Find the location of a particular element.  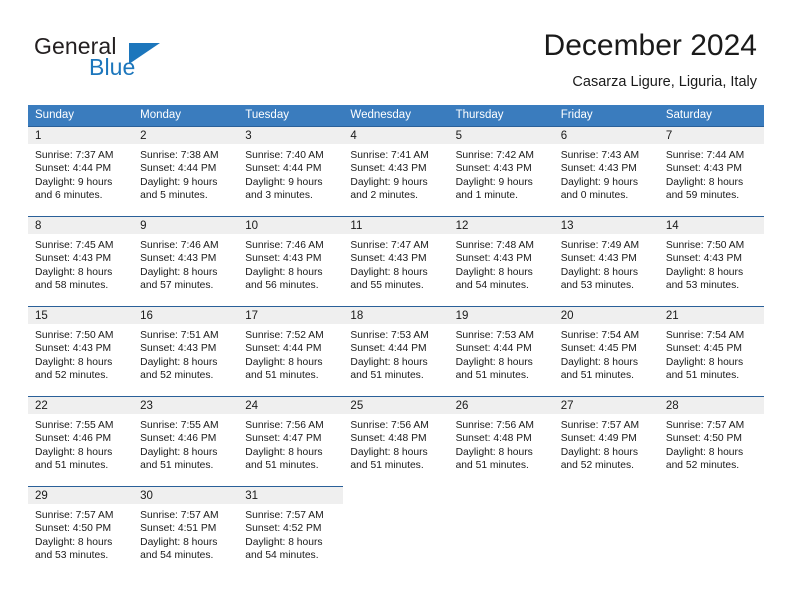

sunrise-text: Sunrise: 7:50 AM is located at coordinates (74, 335).